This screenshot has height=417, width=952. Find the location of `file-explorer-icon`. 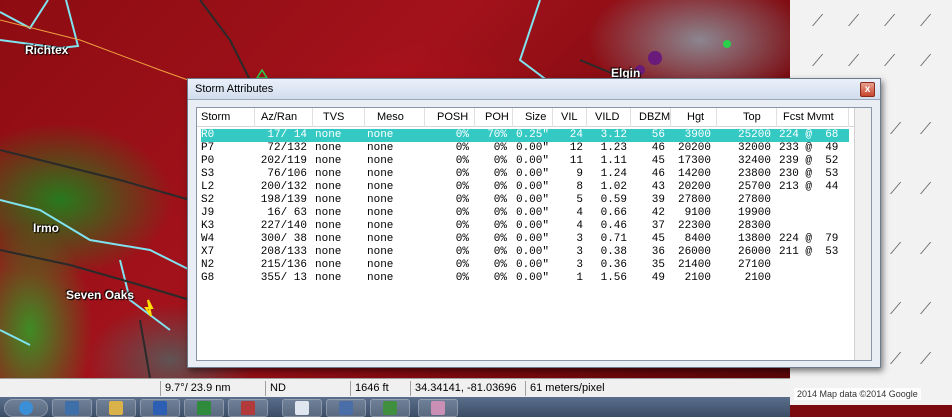

file-explorer-icon is located at coordinates (116, 408).